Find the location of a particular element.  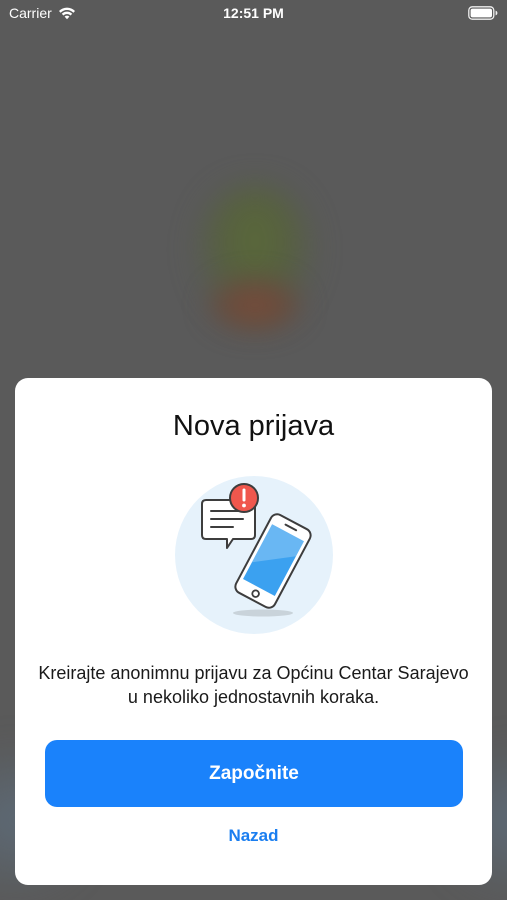

clock: 12:51 PM is located at coordinates (253, 13).